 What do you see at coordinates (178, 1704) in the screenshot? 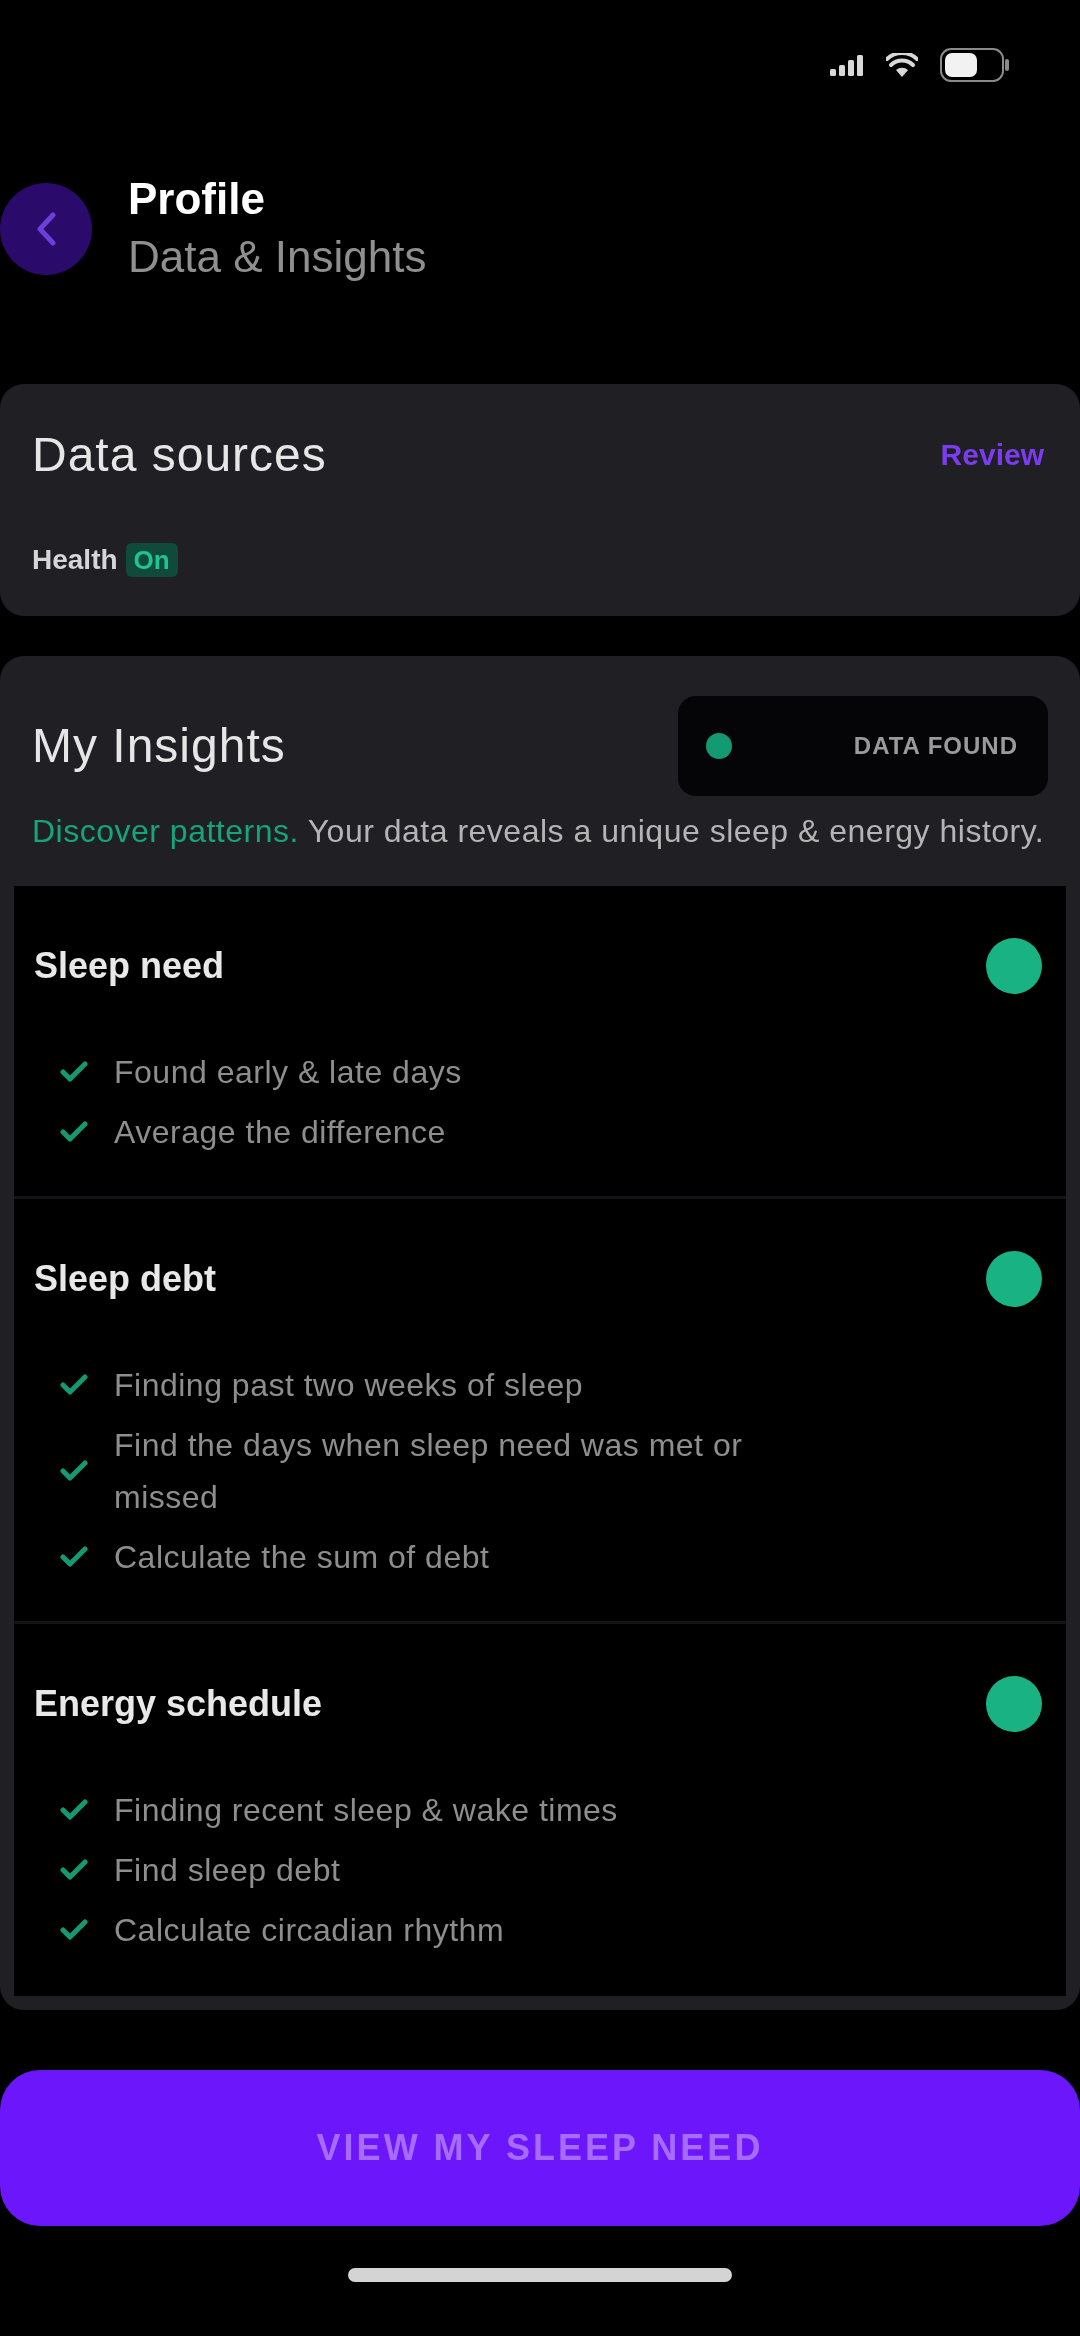
I see `section-title: Energy schedule` at bounding box center [178, 1704].